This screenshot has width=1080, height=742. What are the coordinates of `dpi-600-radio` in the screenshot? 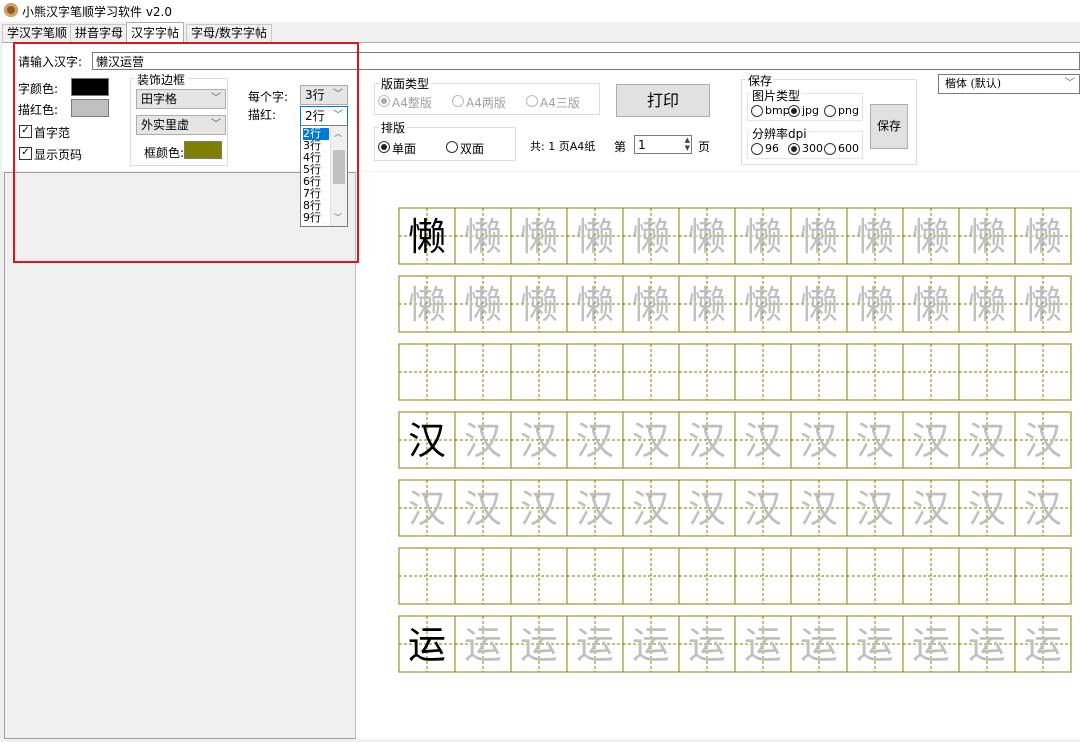 It's located at (830, 149).